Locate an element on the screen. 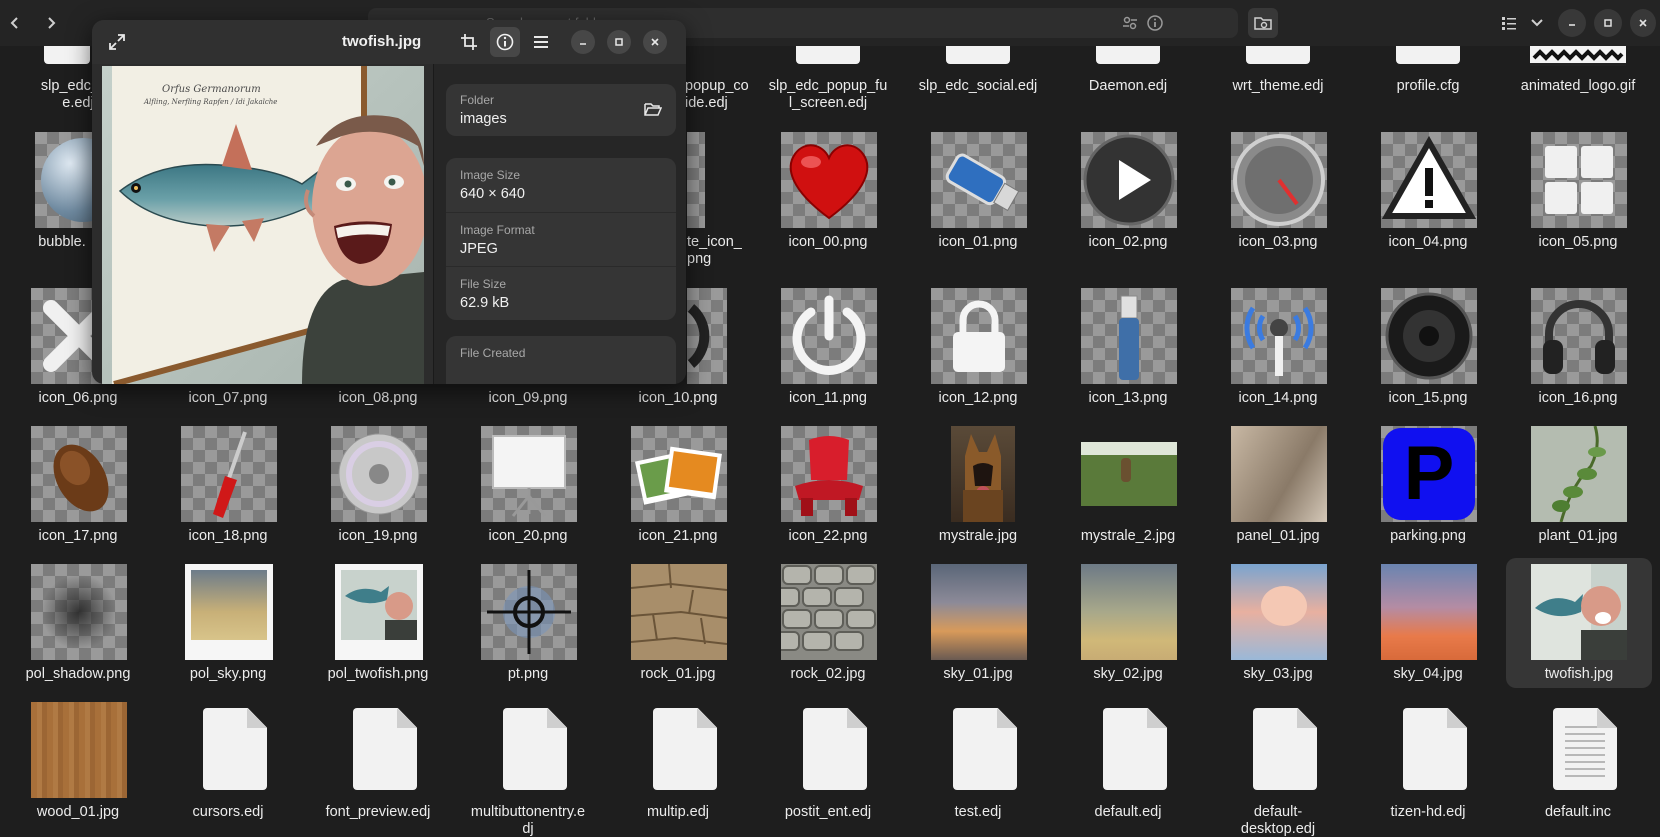 The height and width of the screenshot is (837, 1660). rock-wall-thumbnail is located at coordinates (679, 612).